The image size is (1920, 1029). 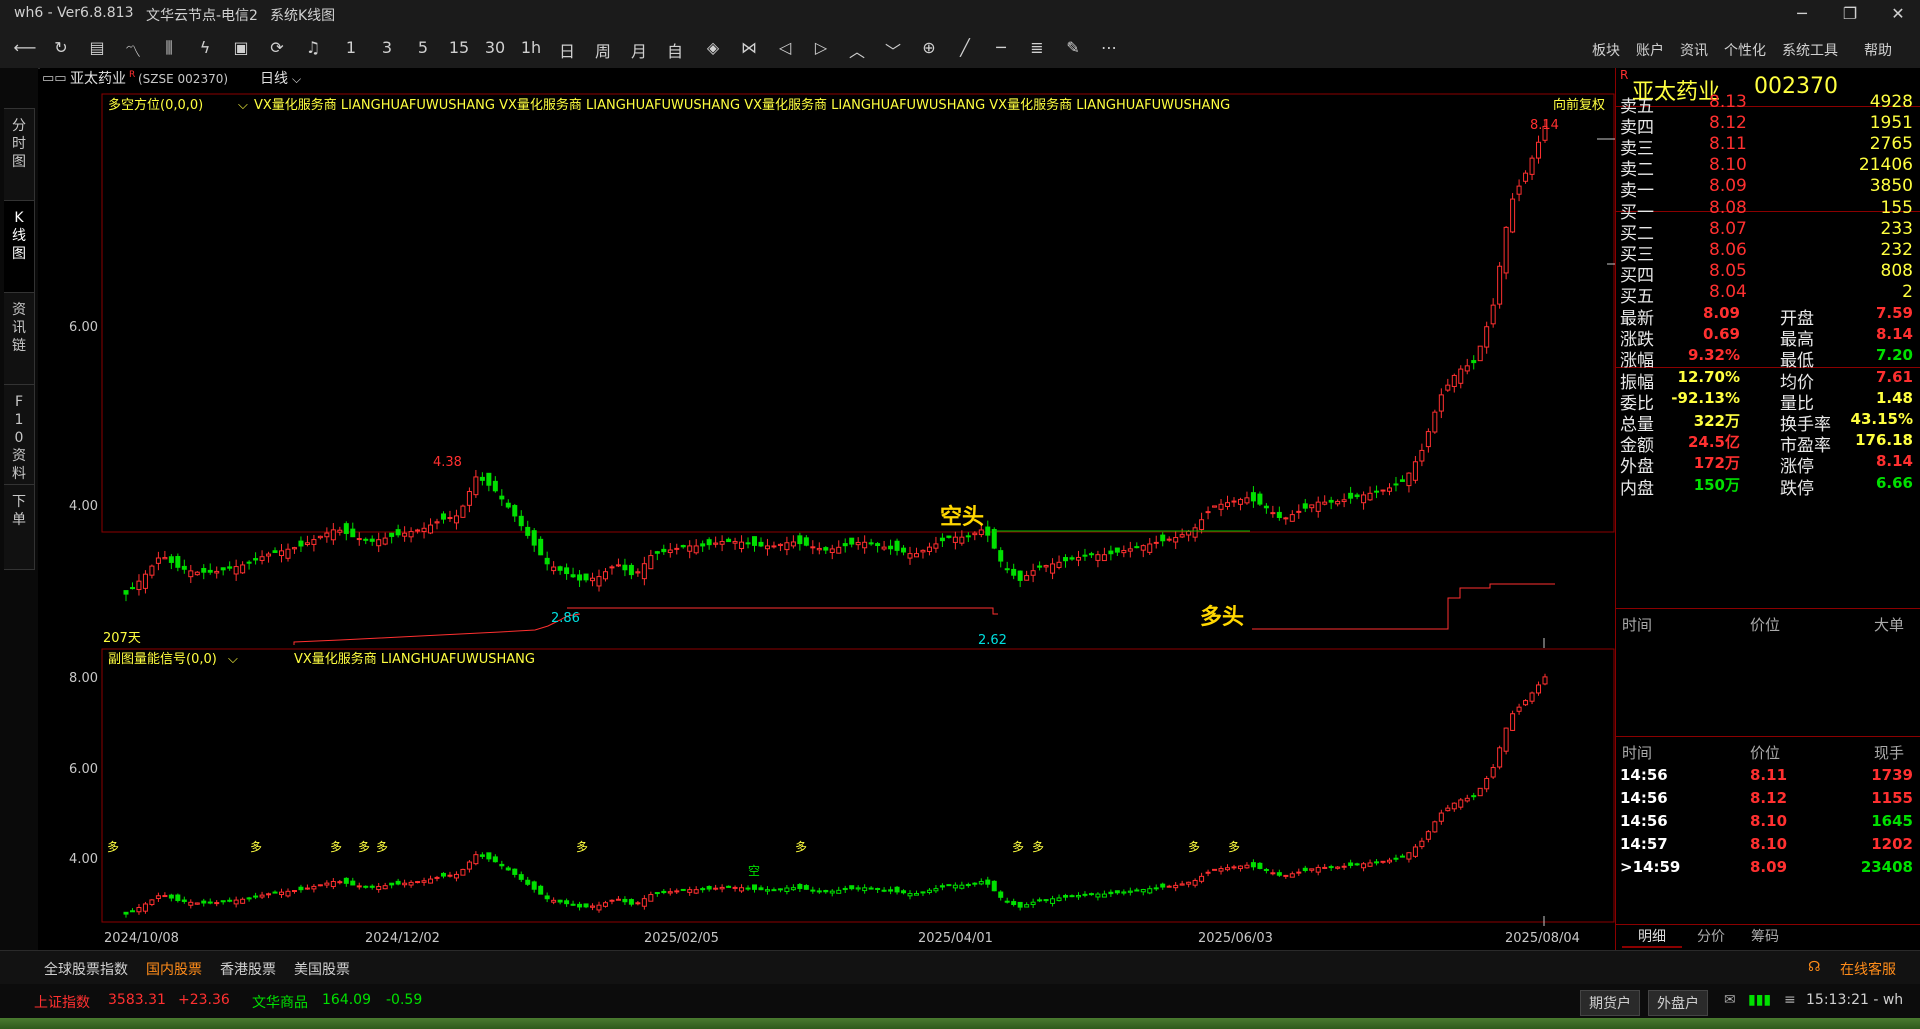 I want to click on period-30: 30, so click(x=495, y=47).